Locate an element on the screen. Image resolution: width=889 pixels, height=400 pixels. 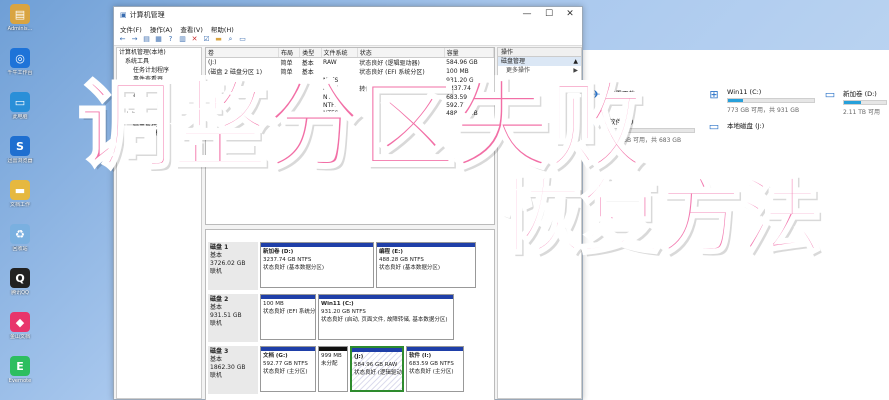
checklist-icon: ☑ is located at coordinates (206, 39).